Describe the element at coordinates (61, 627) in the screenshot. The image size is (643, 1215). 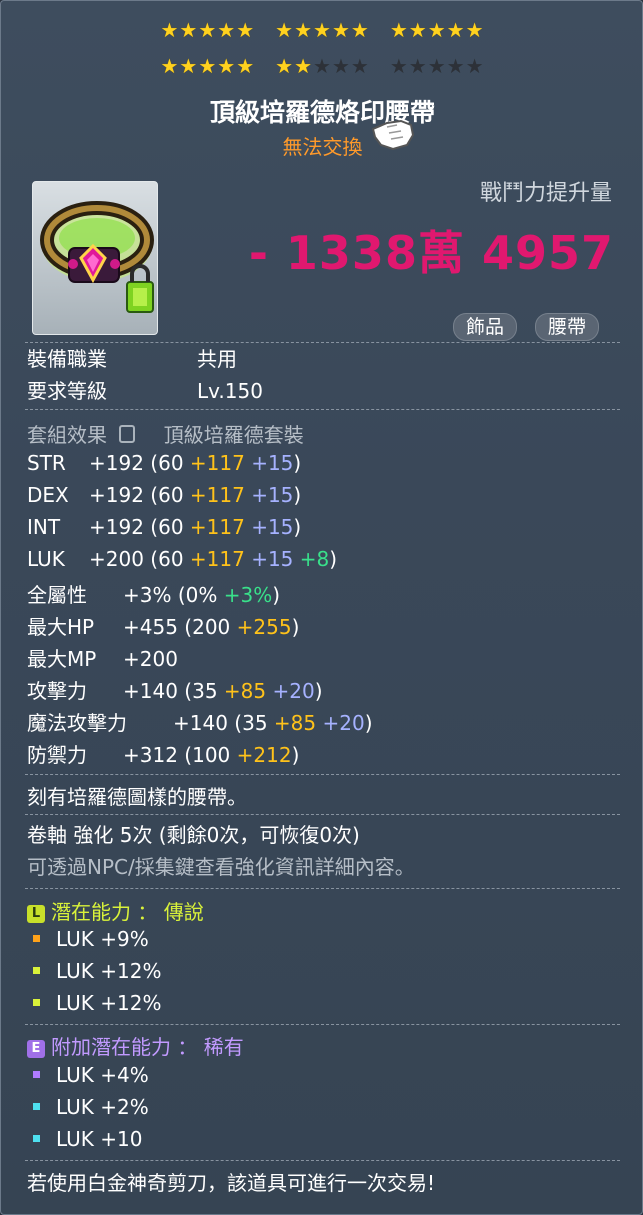
I see `stat-name: 最大HP` at that location.